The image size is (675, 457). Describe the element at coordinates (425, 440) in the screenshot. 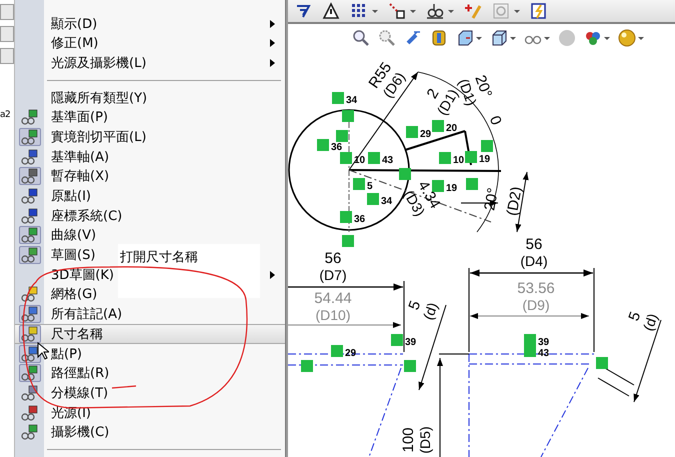

I see `dimension-name: (D5)` at that location.